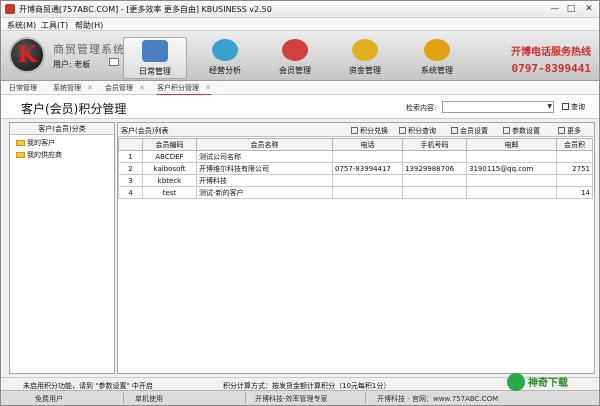  I want to click on member-mobile: 13929988706, so click(434, 168).